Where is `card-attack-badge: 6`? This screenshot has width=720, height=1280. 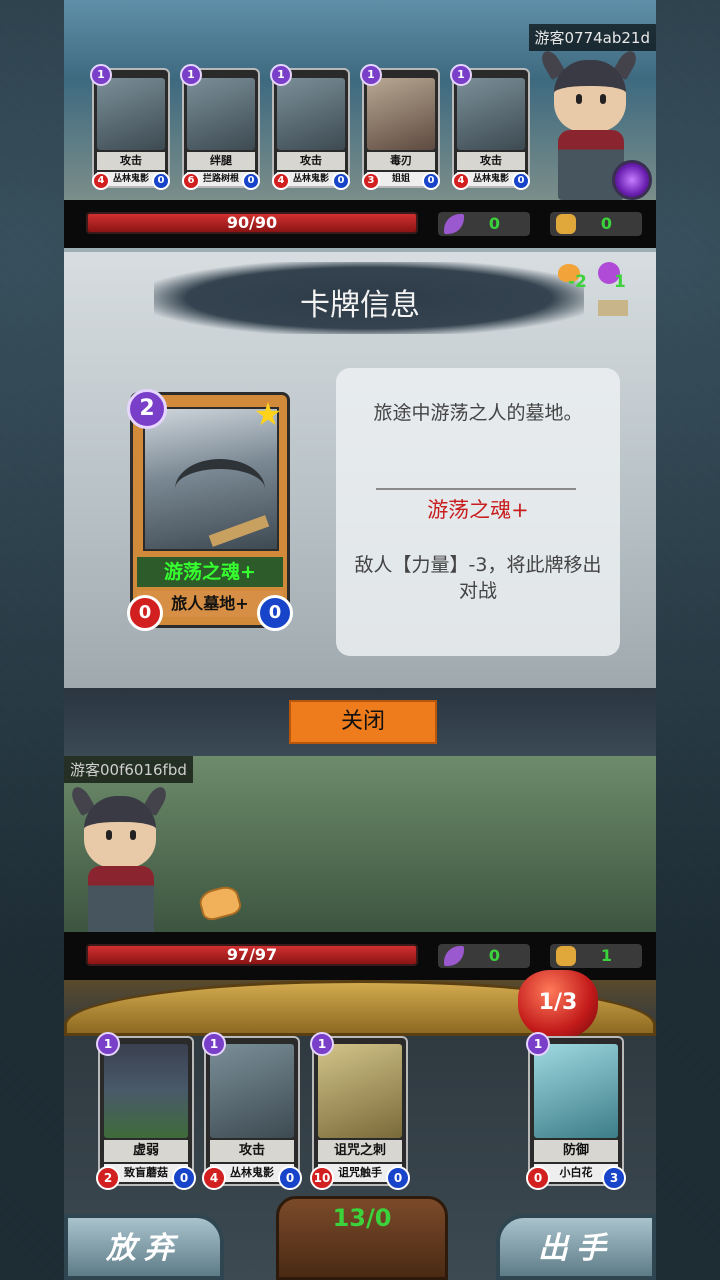
card-attack-badge: 6 is located at coordinates (191, 181).